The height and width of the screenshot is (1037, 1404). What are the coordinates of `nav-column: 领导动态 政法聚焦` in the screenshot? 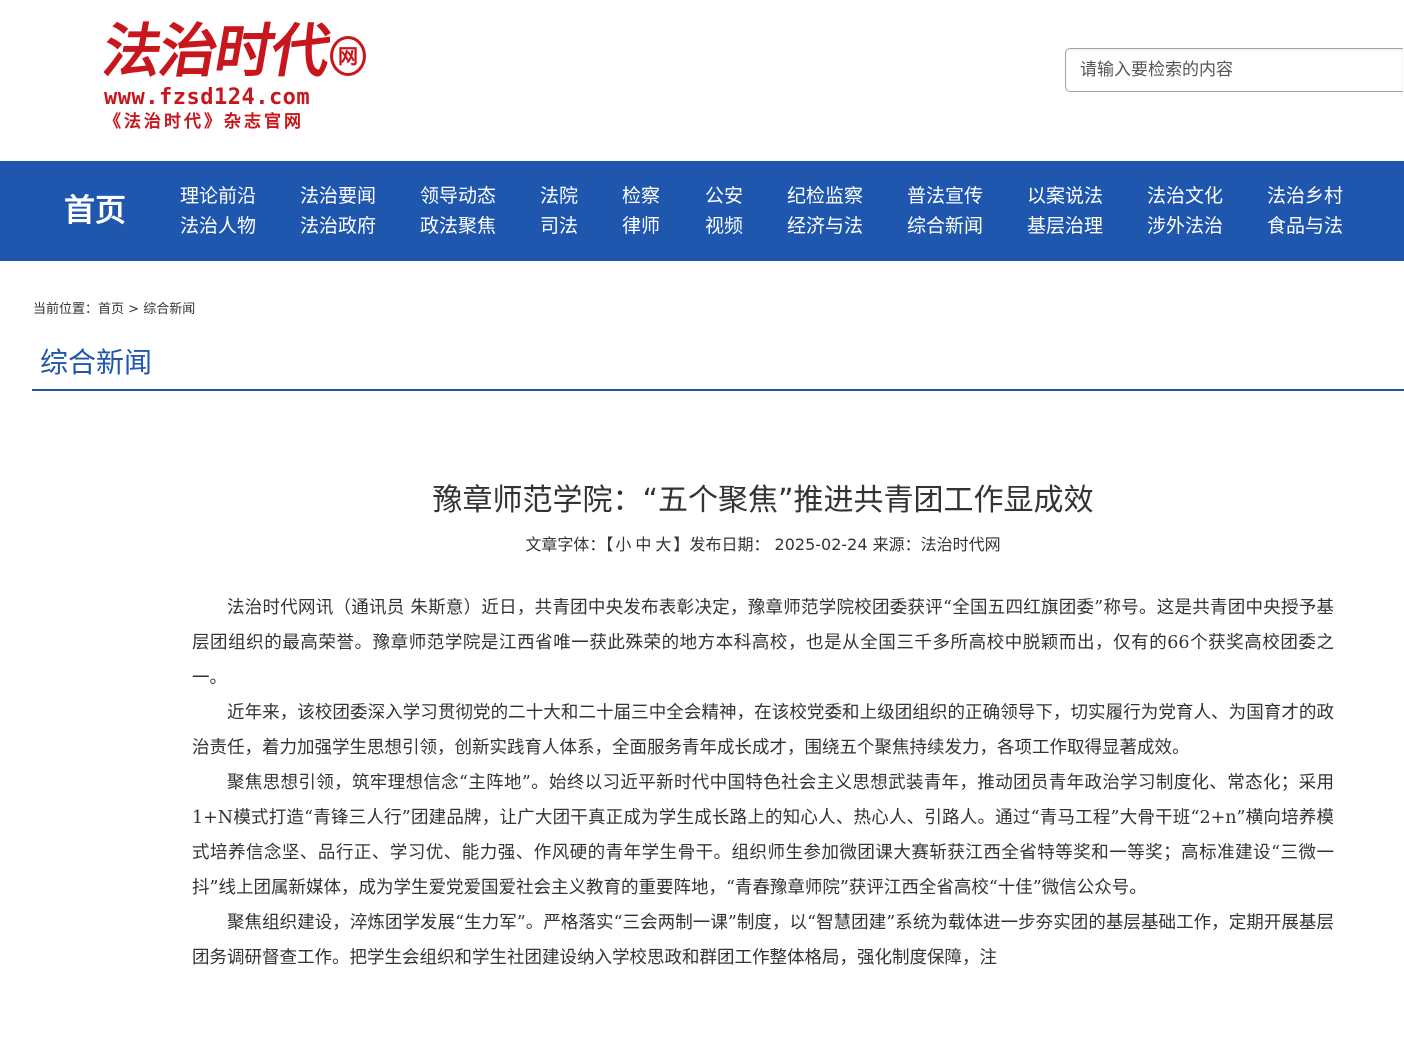 It's located at (458, 211).